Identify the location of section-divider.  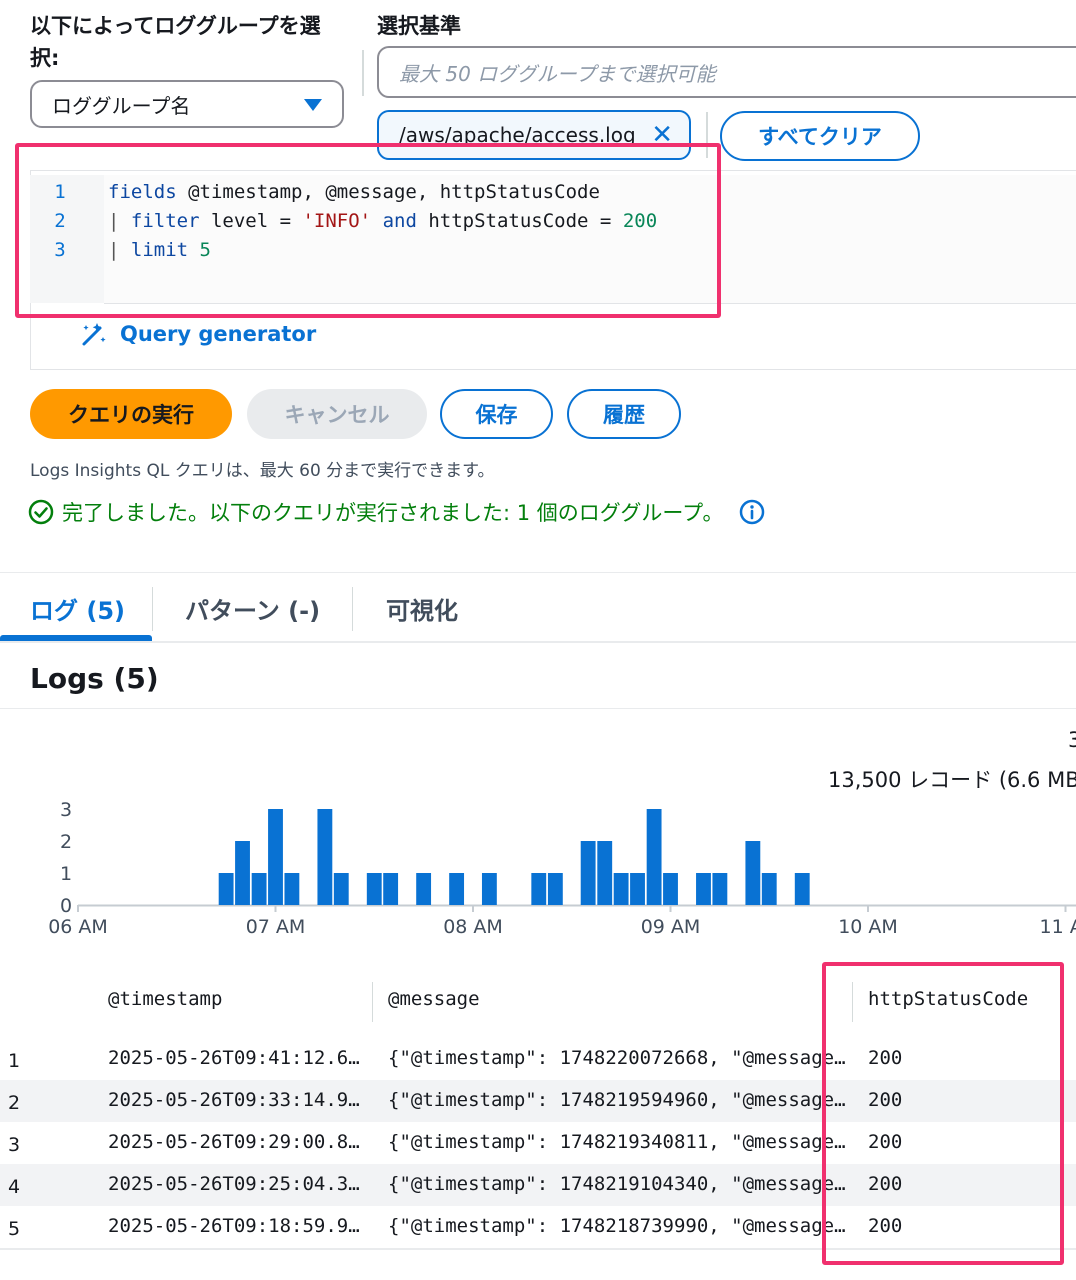
(538, 572).